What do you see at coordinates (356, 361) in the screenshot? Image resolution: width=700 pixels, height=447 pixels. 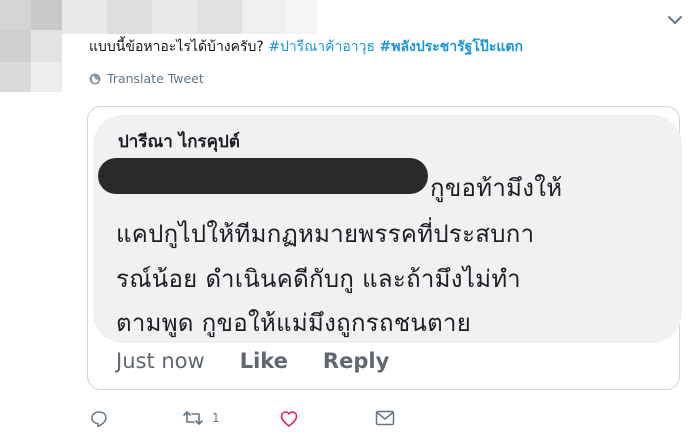 I see `comment-reply-link: Reply` at bounding box center [356, 361].